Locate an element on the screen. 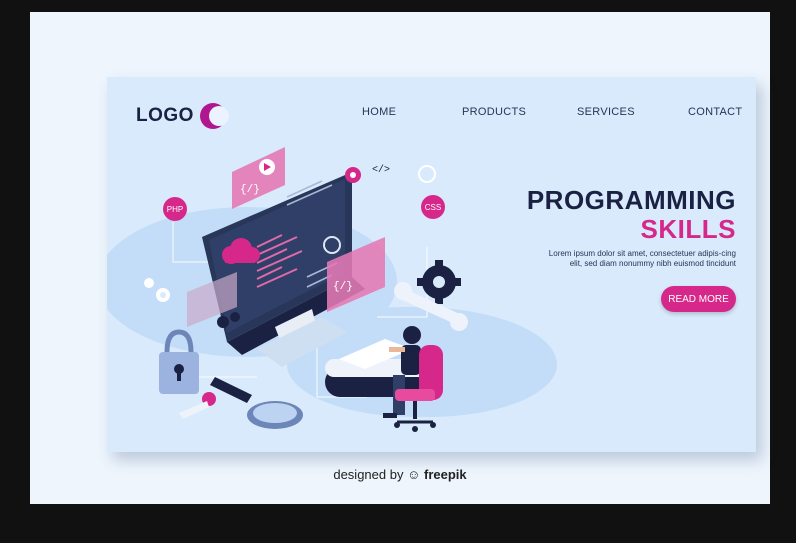 The width and height of the screenshot is (796, 543). designer-credit: designed by ☺ freepik is located at coordinates (400, 474).